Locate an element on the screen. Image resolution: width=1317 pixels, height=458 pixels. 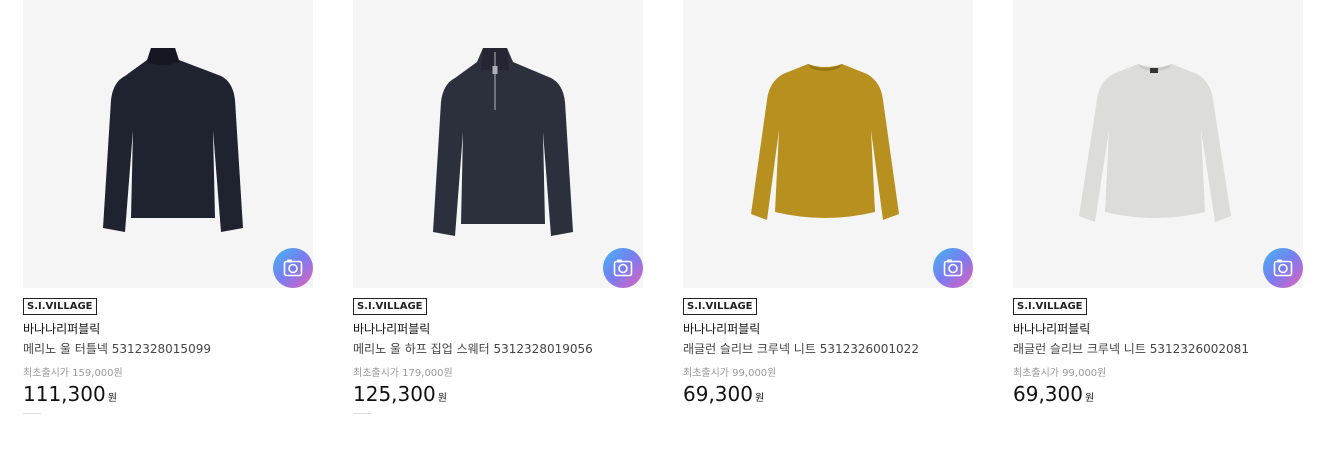
price-value: 111,300 is located at coordinates (64, 394).